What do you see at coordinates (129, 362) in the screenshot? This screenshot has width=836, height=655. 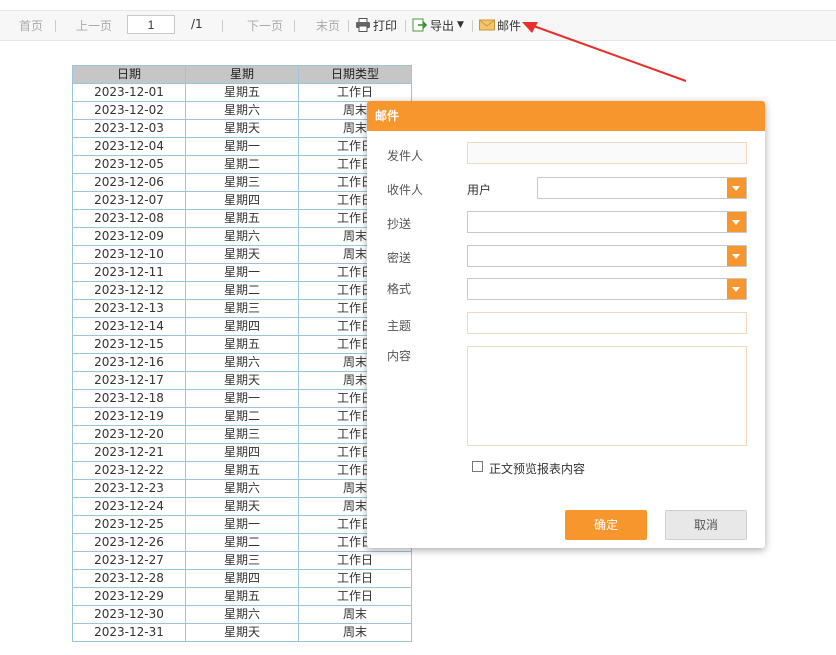 I see `table-cell: 2023-12-16` at bounding box center [129, 362].